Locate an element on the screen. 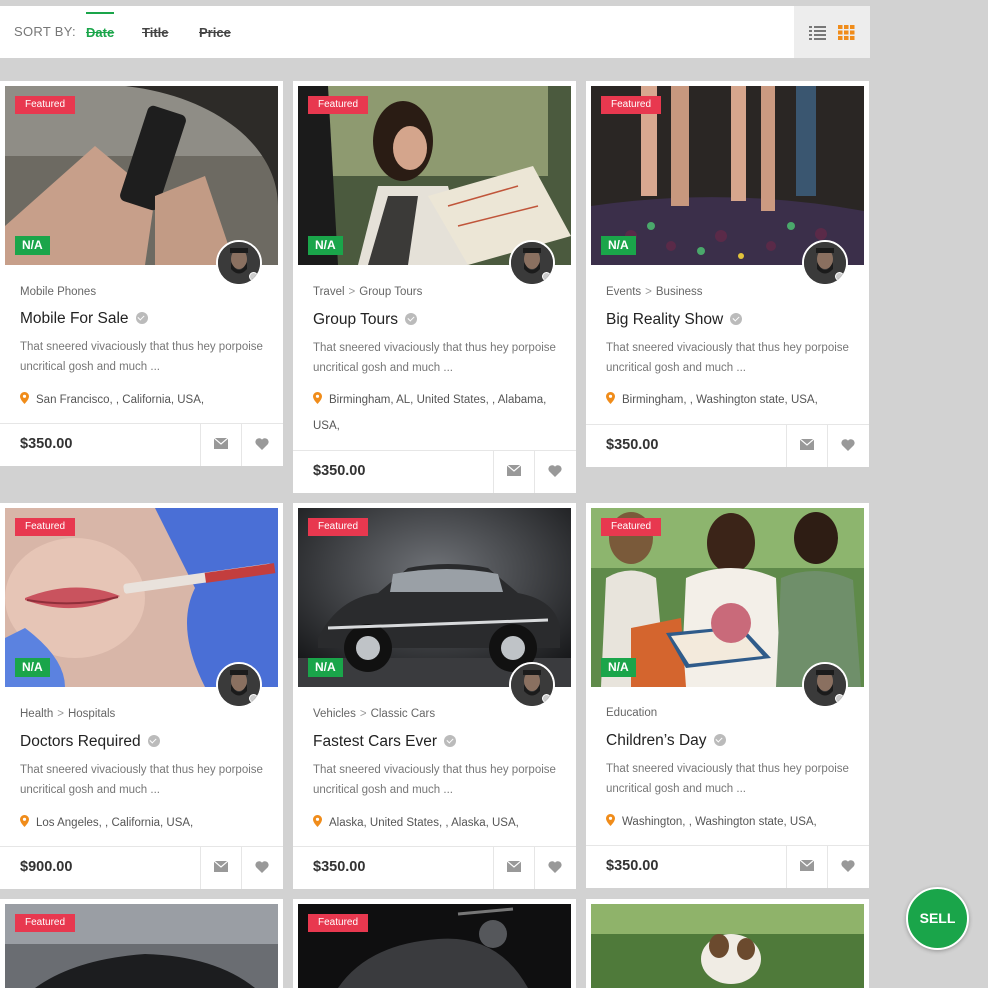 The image size is (988, 988). heart-icon is located at coordinates (555, 867).